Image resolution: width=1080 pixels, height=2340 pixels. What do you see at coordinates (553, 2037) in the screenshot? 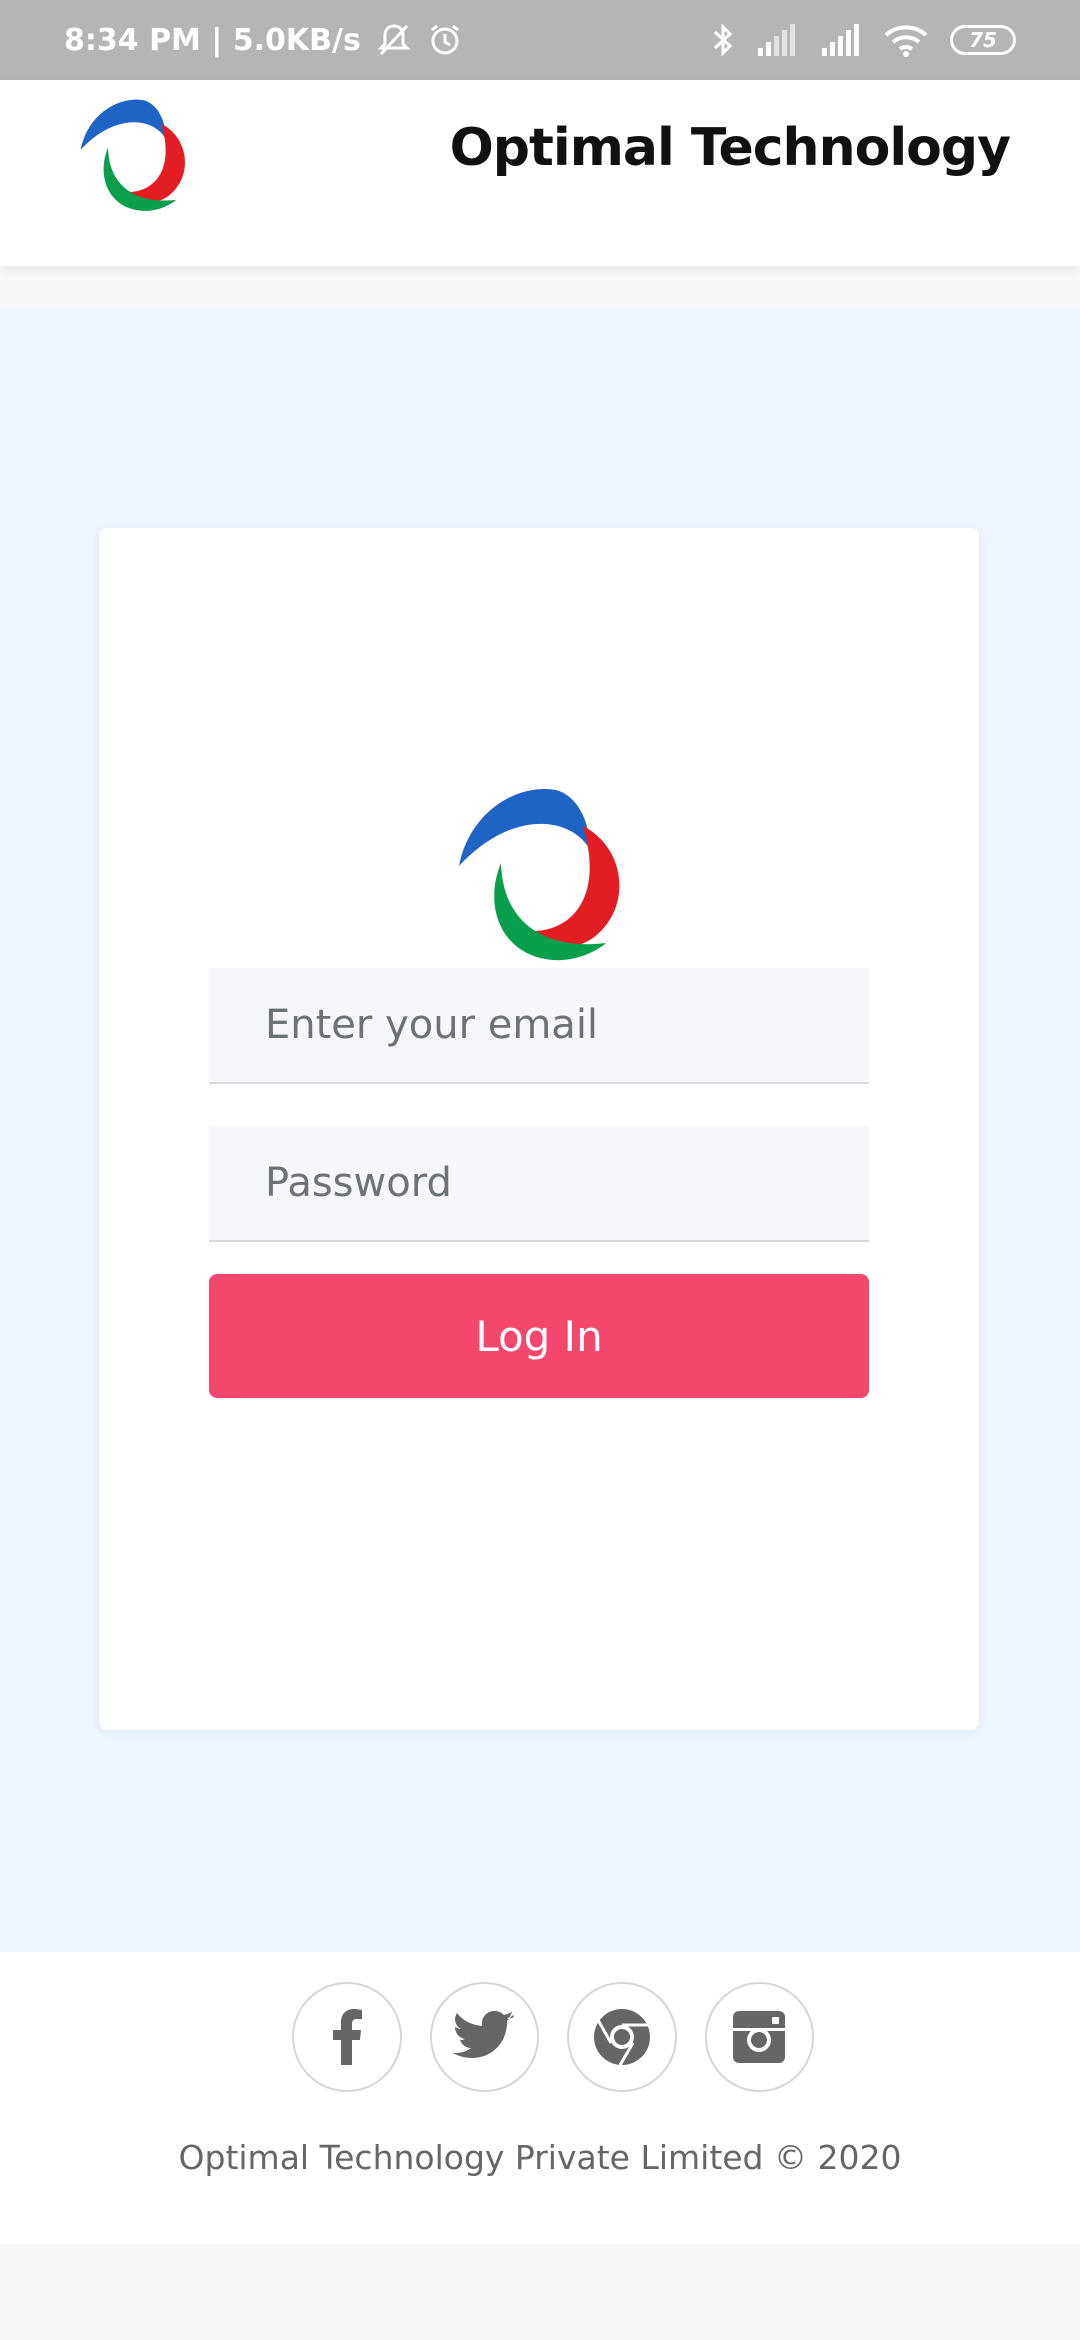
I see `social-links` at bounding box center [553, 2037].